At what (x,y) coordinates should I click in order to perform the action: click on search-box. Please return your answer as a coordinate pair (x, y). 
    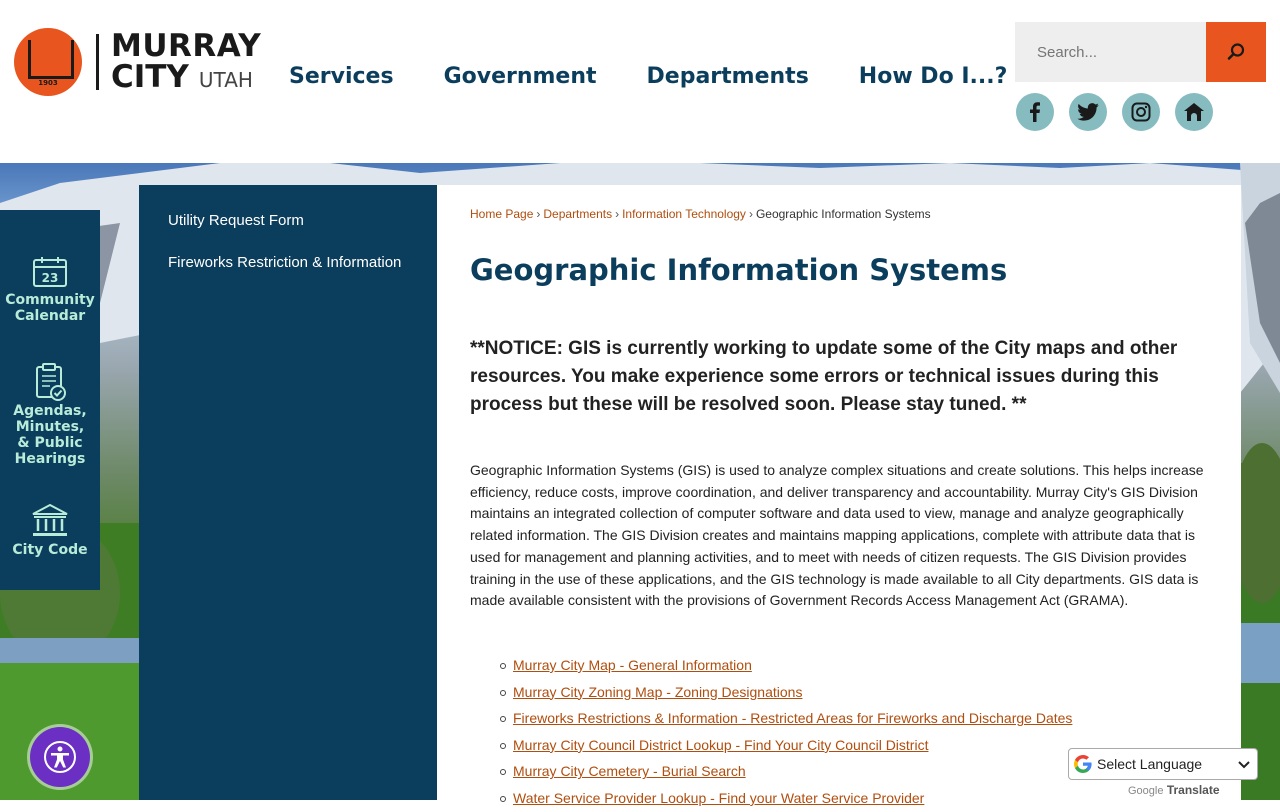
    Looking at the image, I should click on (1140, 52).